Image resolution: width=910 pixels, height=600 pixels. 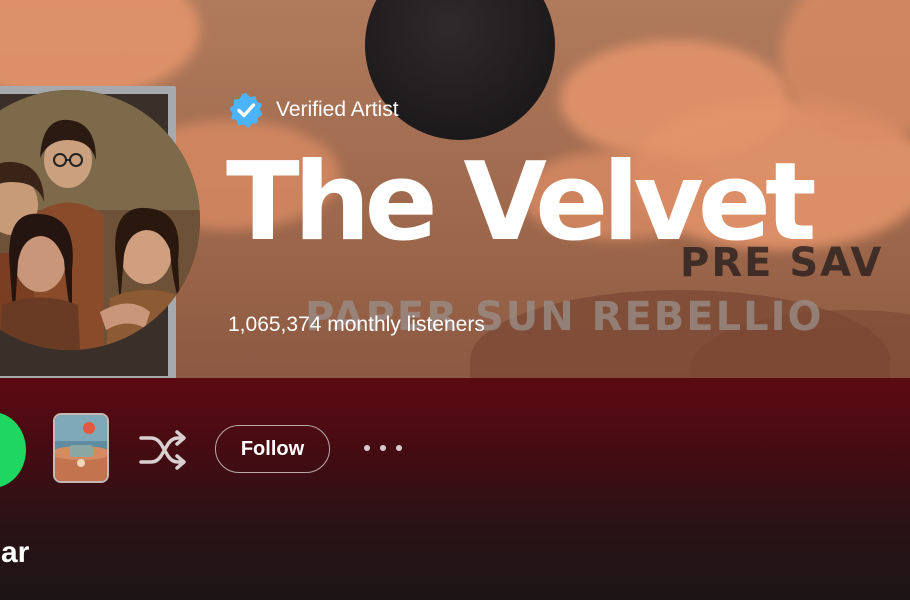 I want to click on more-options-icon, so click(x=383, y=448).